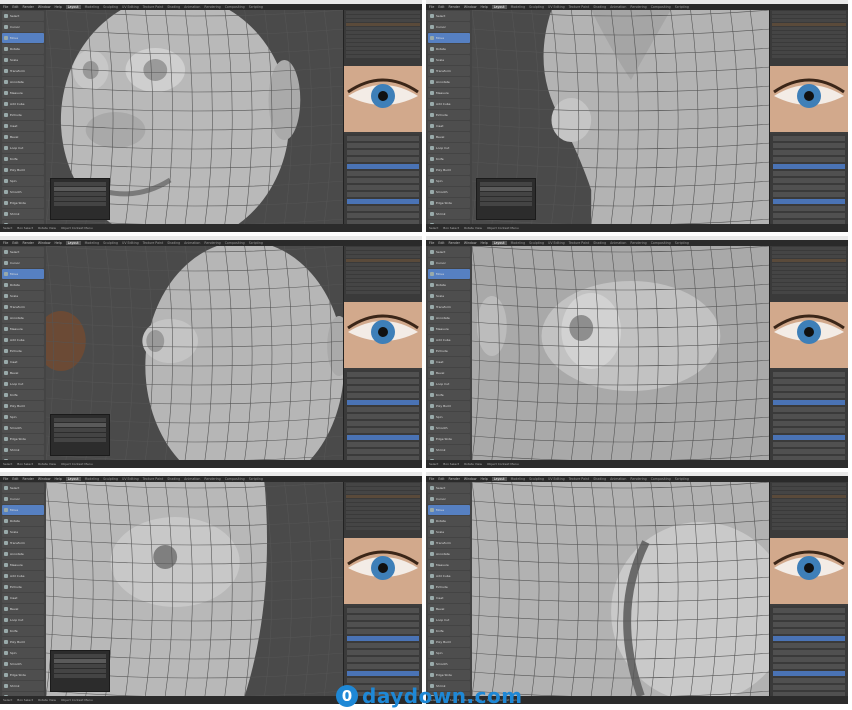 The height and width of the screenshot is (710, 852). What do you see at coordinates (449, 27) in the screenshot?
I see `tool-cursor: Cursor` at bounding box center [449, 27].